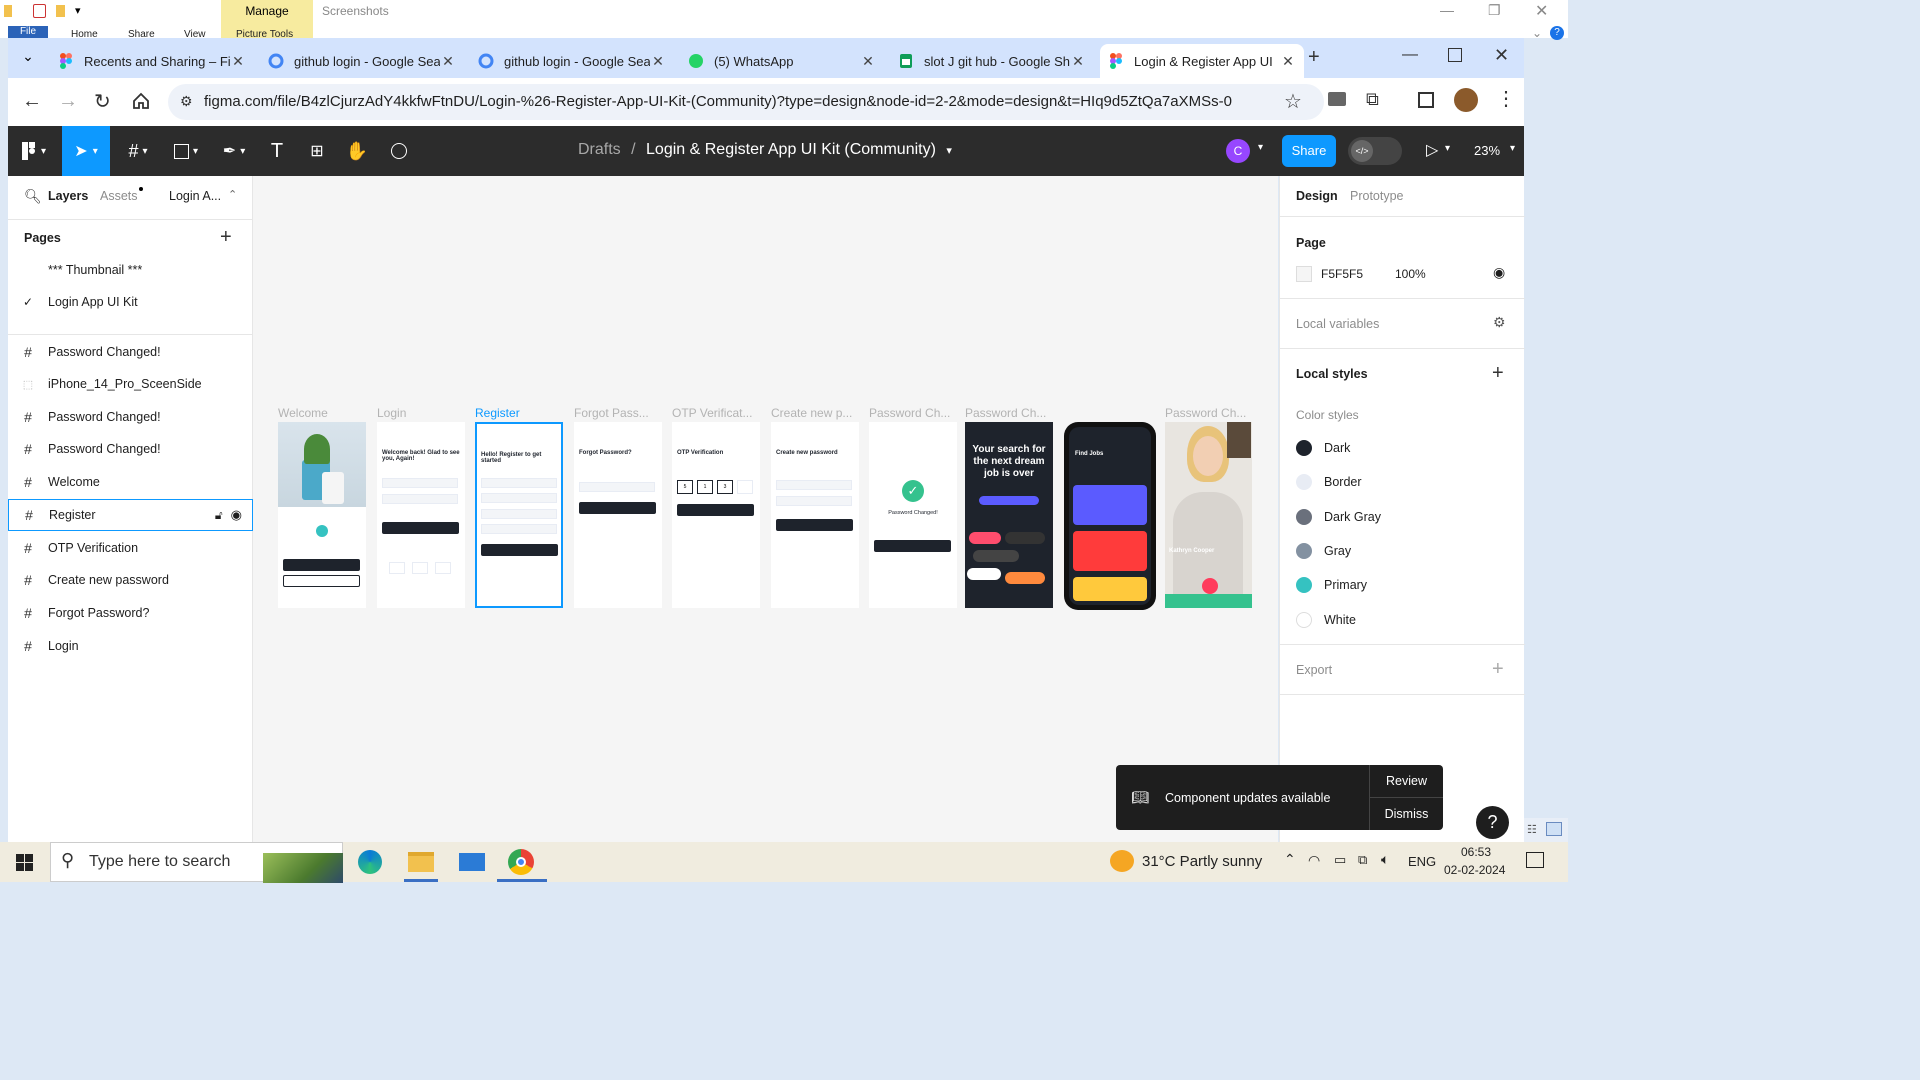  What do you see at coordinates (1406, 781) in the screenshot?
I see `review-button: Review` at bounding box center [1406, 781].